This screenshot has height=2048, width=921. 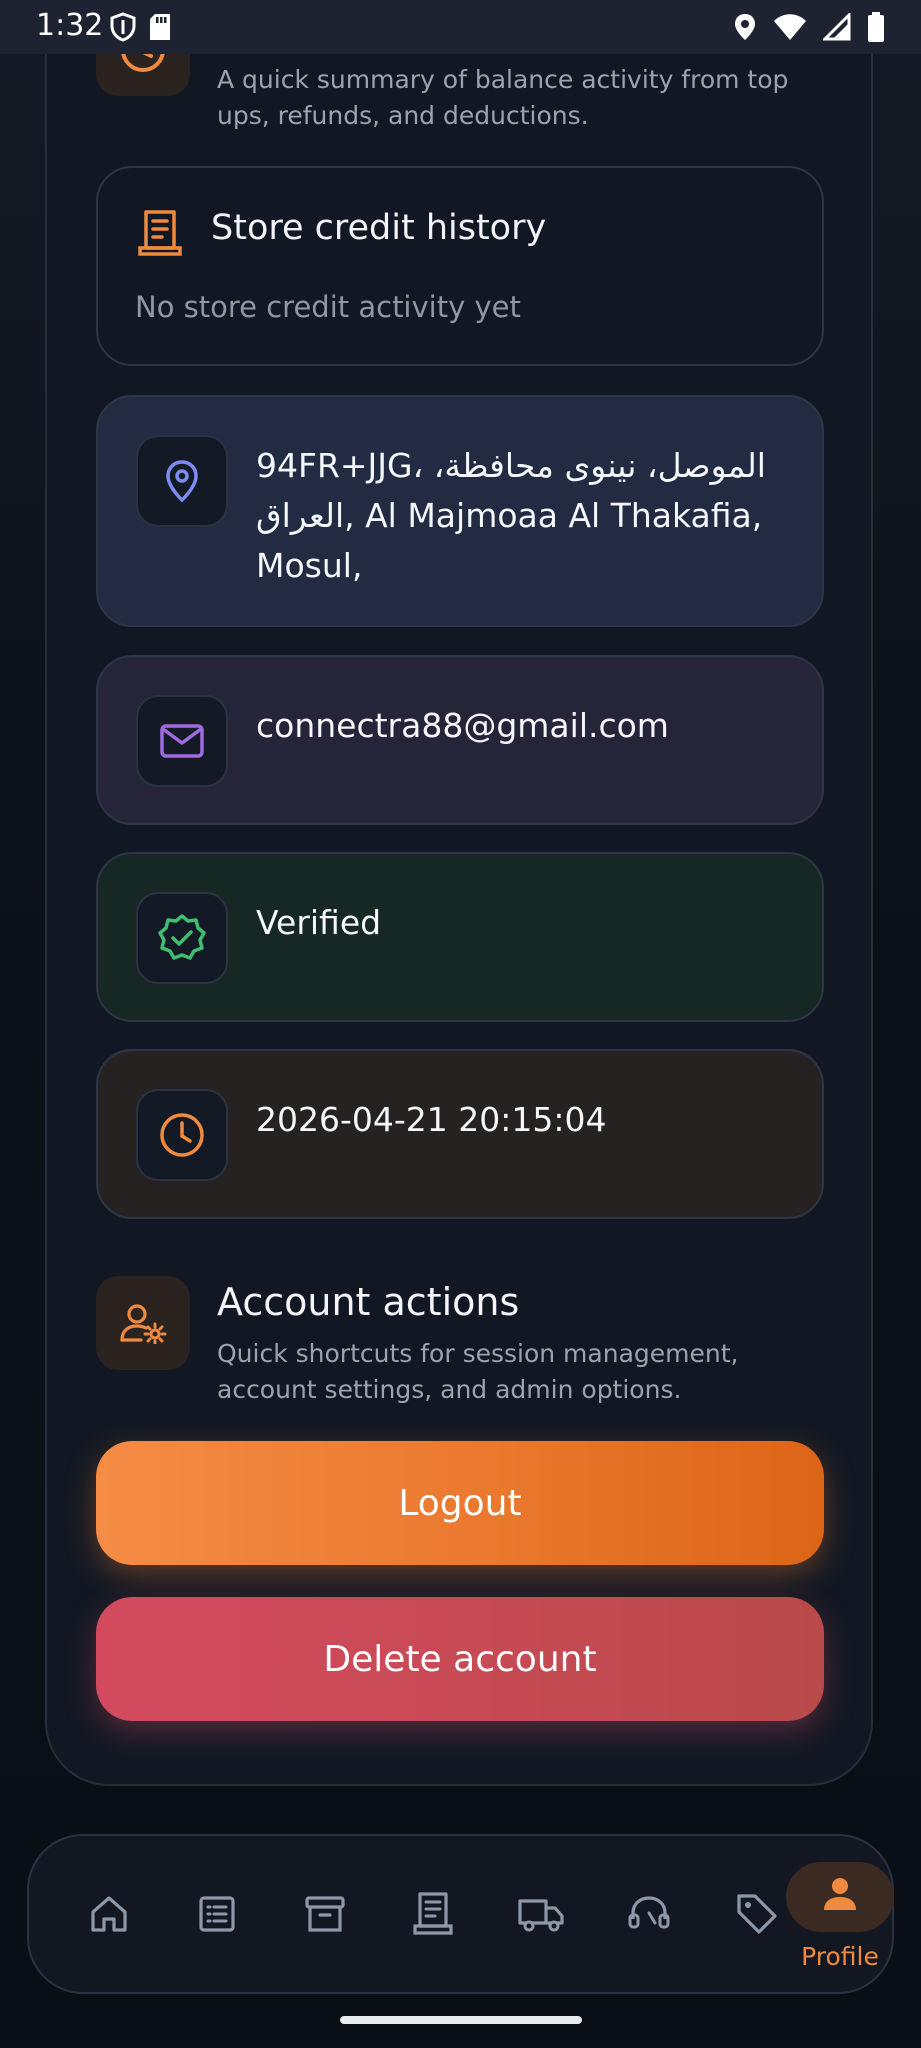 I want to click on nav-support, so click(x=649, y=1914).